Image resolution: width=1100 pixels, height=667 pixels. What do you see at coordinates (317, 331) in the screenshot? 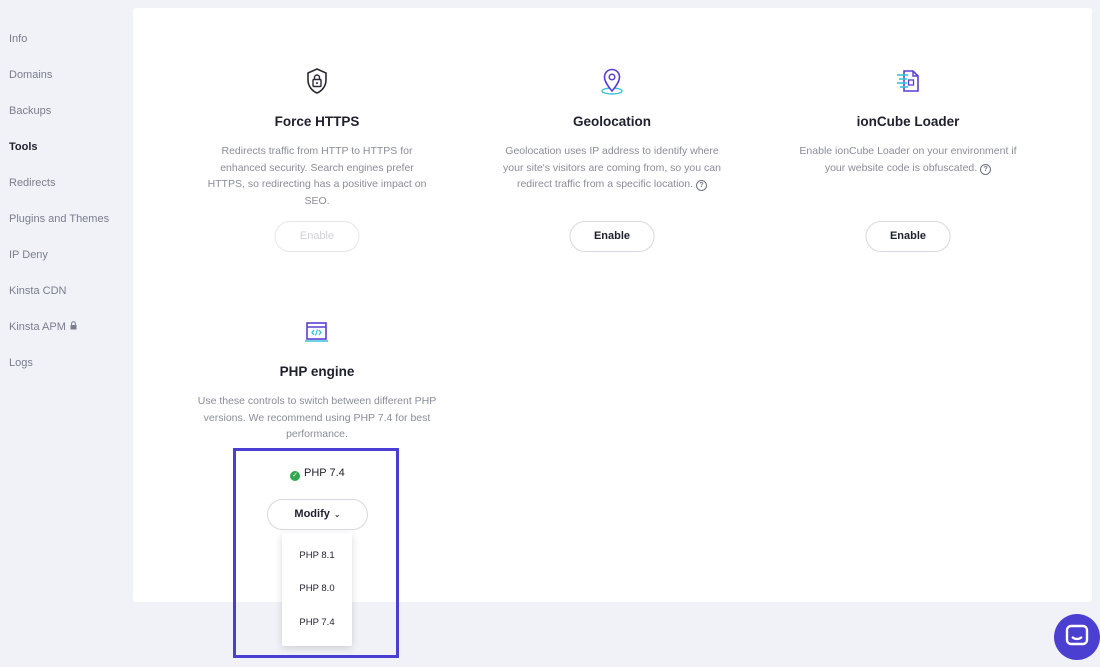
I see `code-window-icon` at bounding box center [317, 331].